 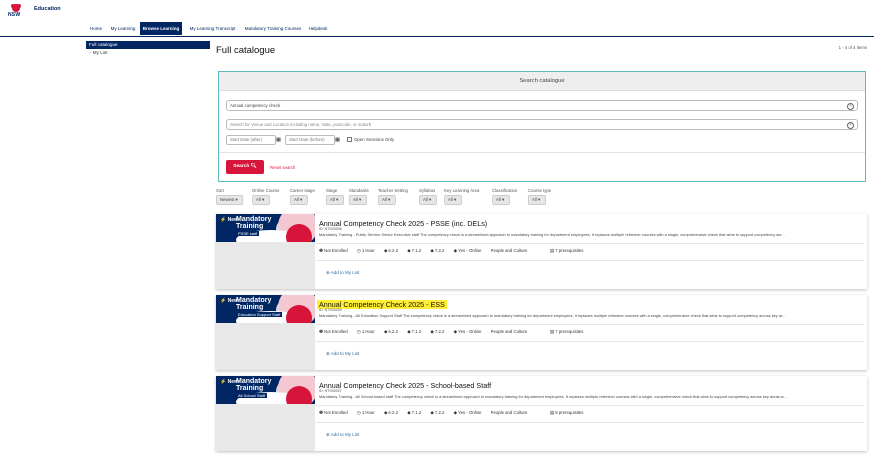 I want to click on filter-career-stage: Career stage All ▾, so click(x=302, y=196).